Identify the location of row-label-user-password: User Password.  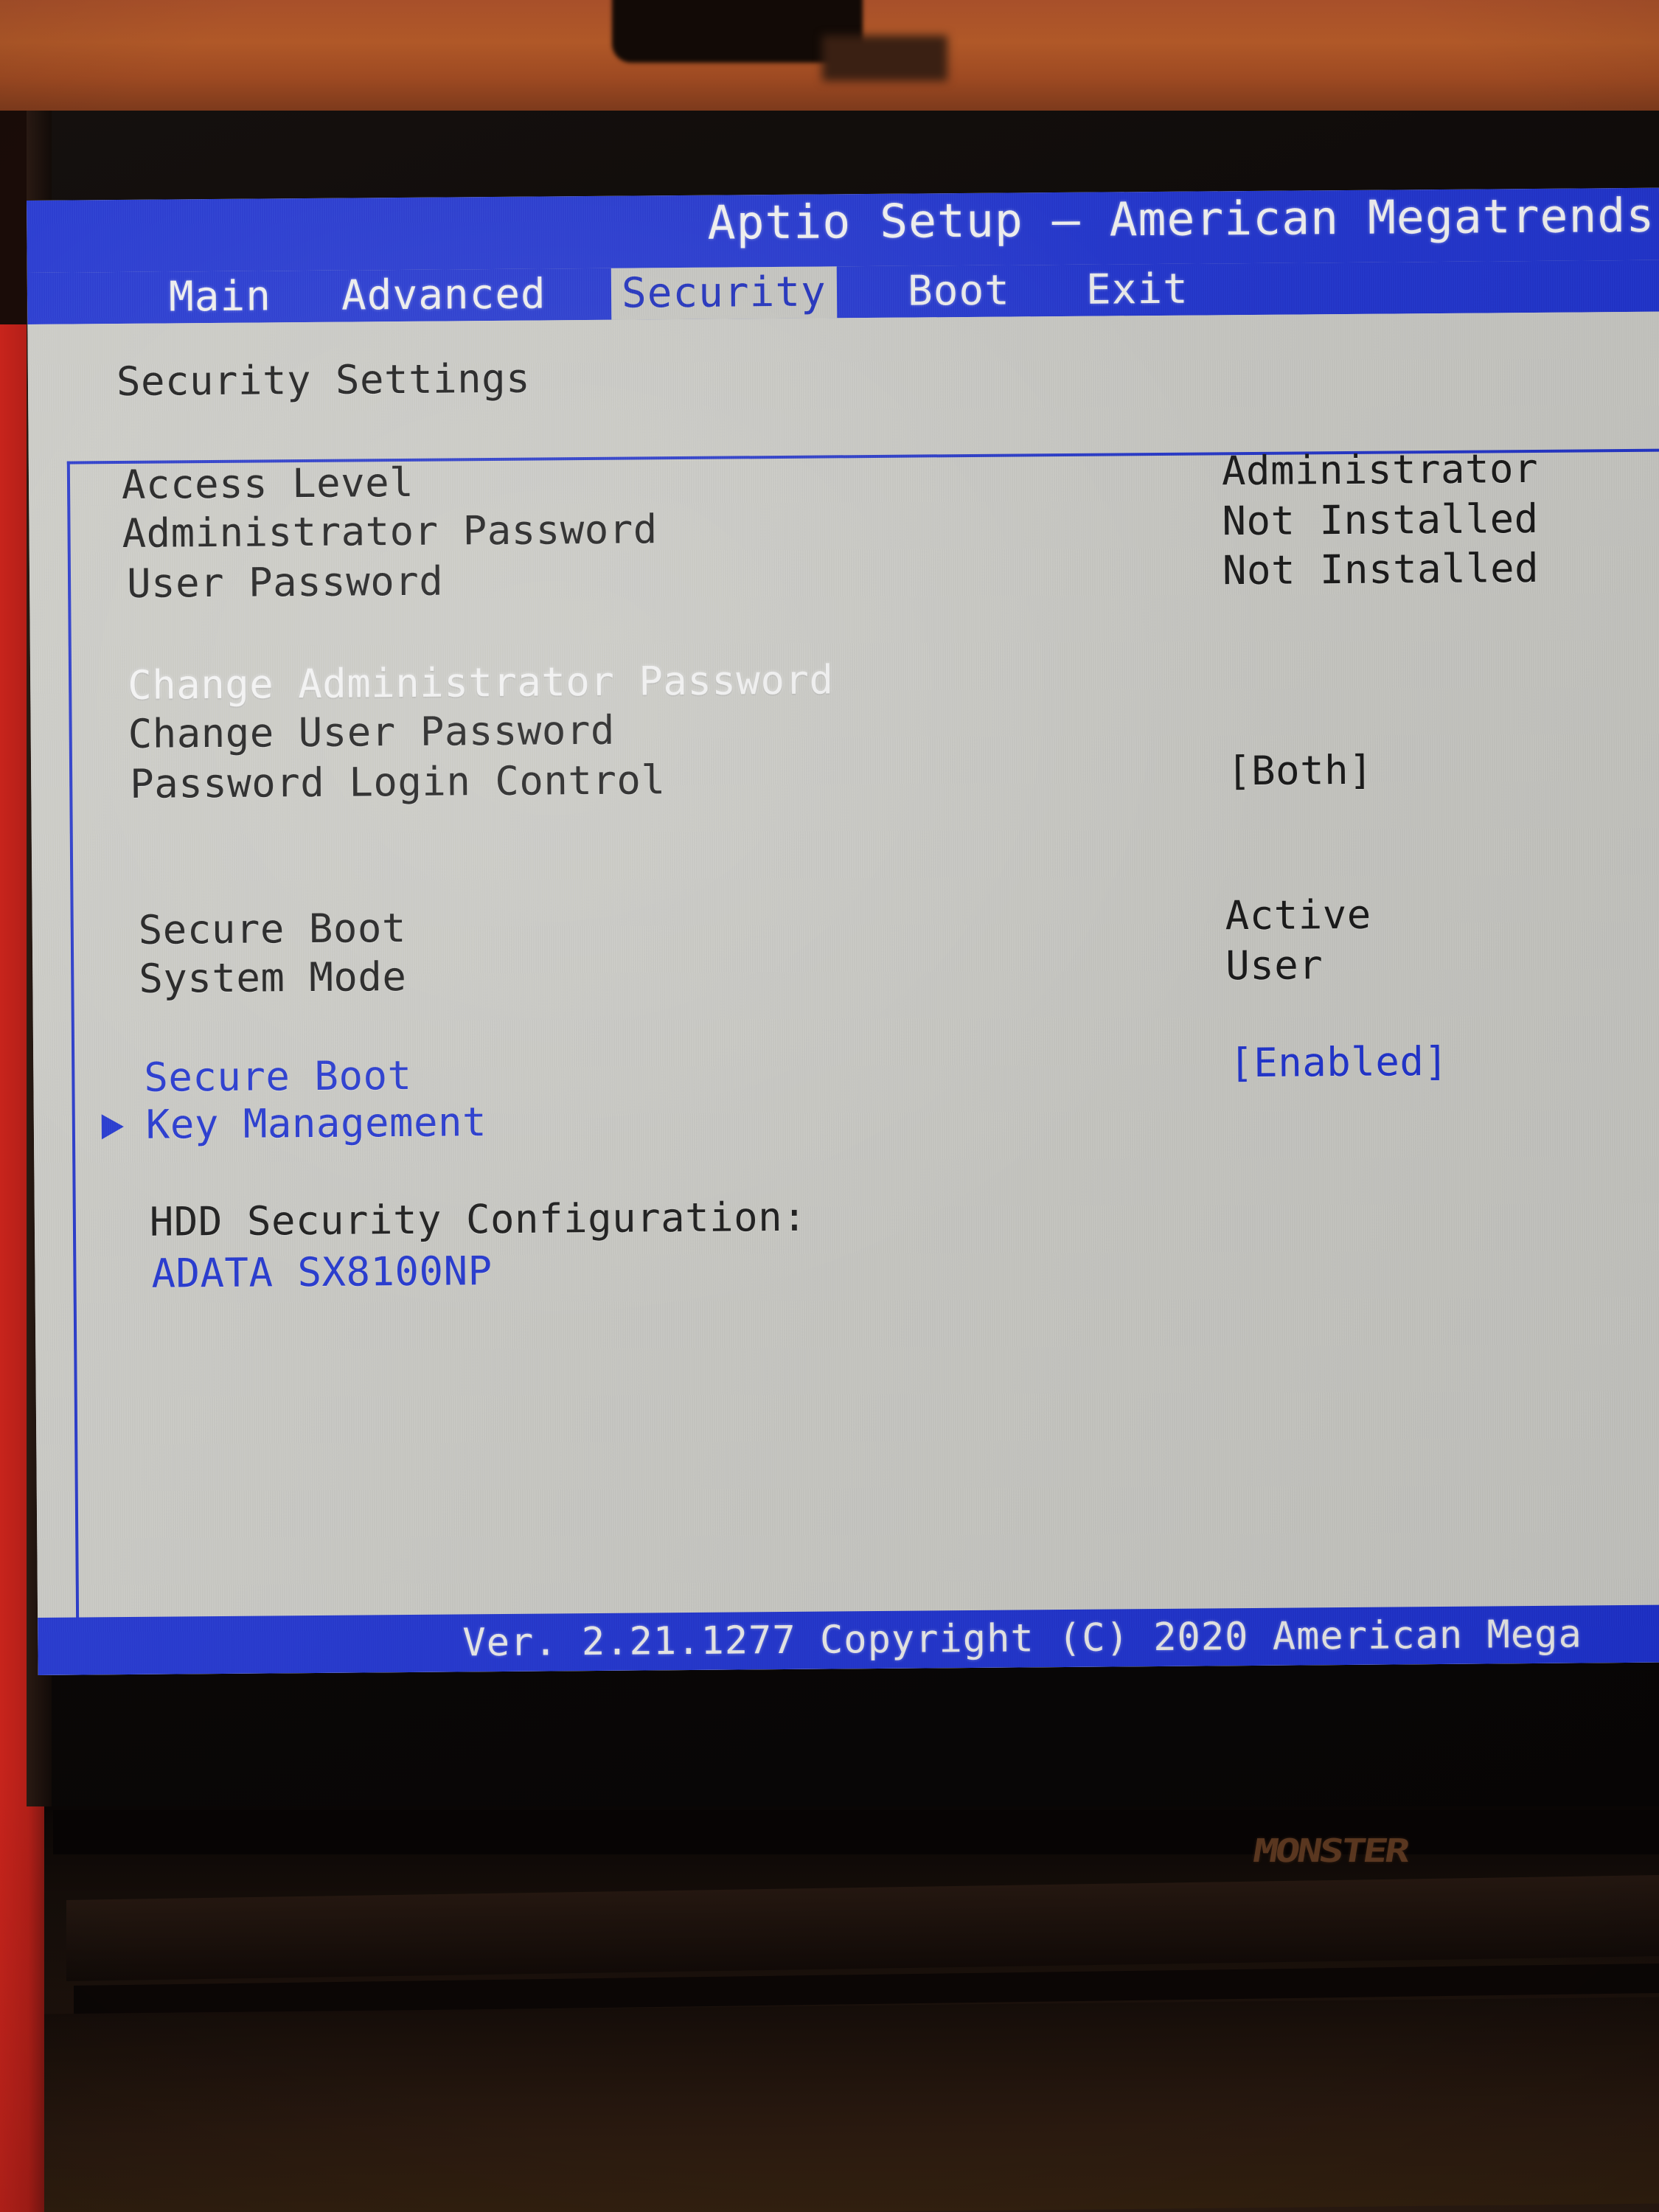
(285, 582).